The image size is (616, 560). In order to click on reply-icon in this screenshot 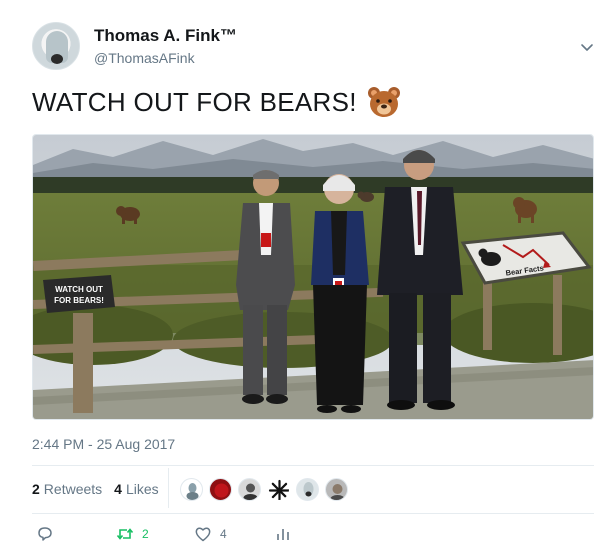, I will do `click(45, 534)`.